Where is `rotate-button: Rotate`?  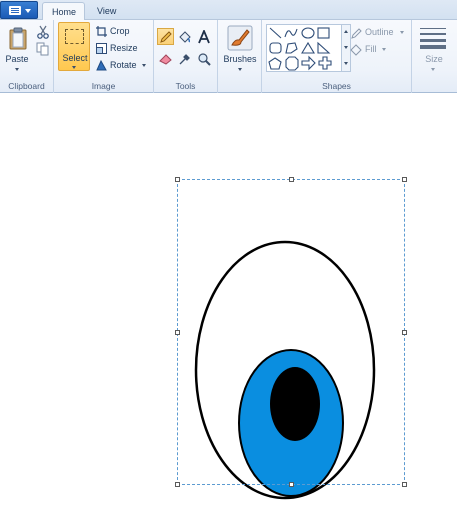 rotate-button: Rotate is located at coordinates (121, 65).